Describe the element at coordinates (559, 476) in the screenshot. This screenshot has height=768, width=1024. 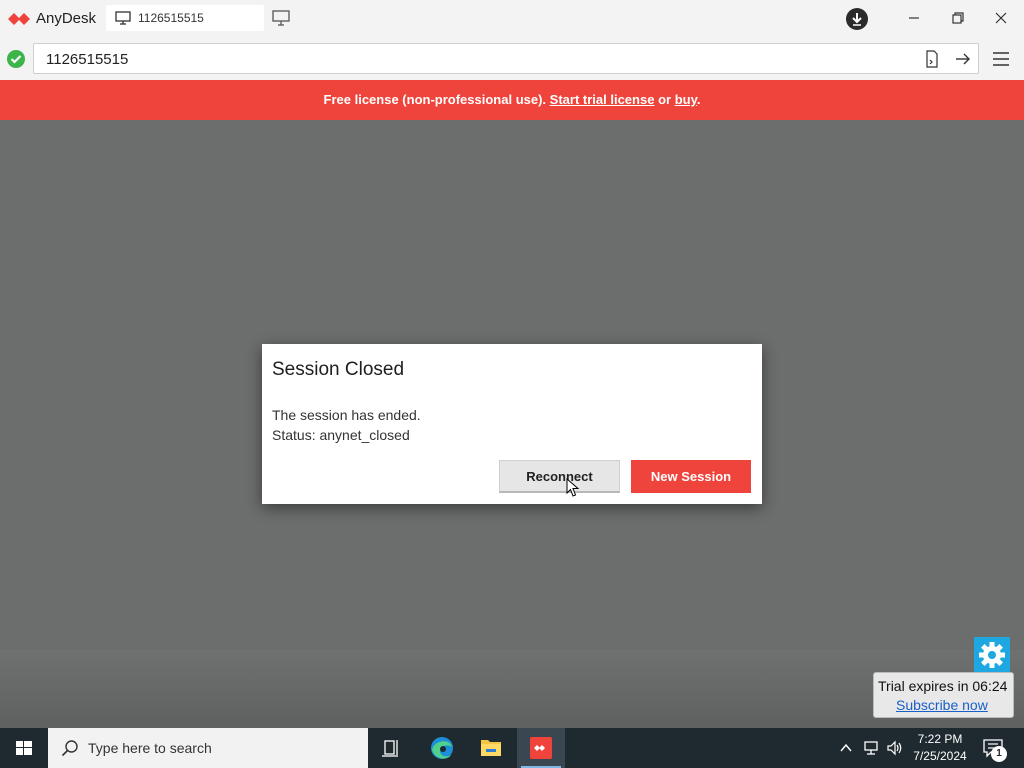
I see `reconnect-button: Reconnect` at that location.